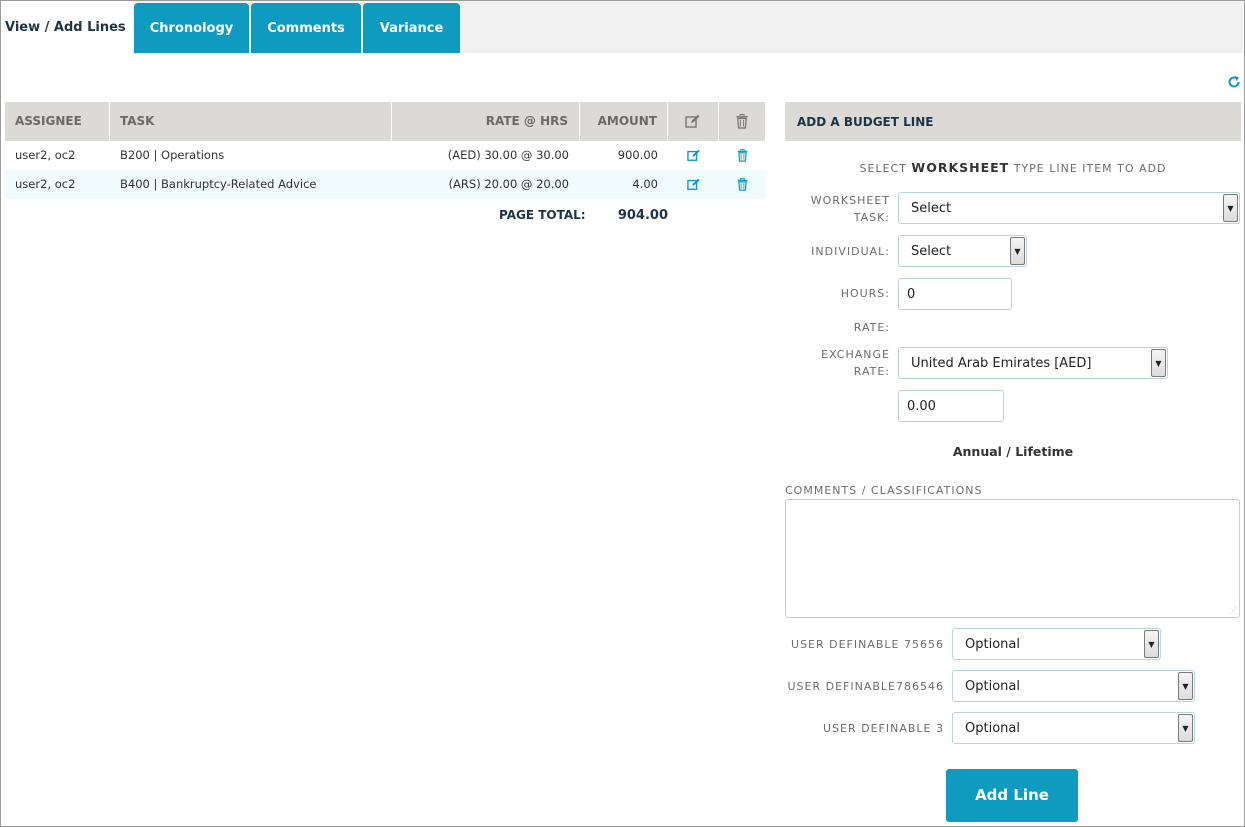  I want to click on column-header-task: TASK, so click(251, 121).